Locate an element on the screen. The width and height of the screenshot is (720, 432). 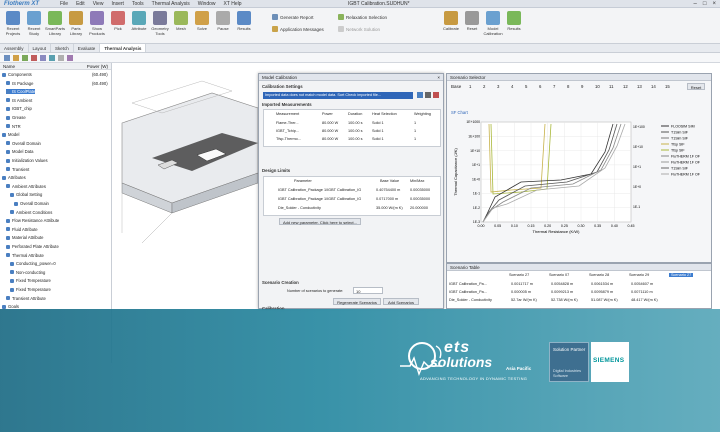
scenario-column-header: Scenario 29 is located at coordinates (639, 275).